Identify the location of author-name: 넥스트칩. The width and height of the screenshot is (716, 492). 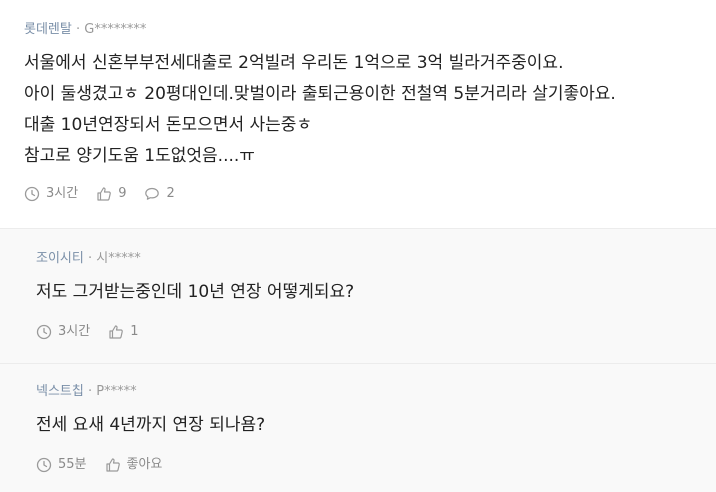
(60, 391).